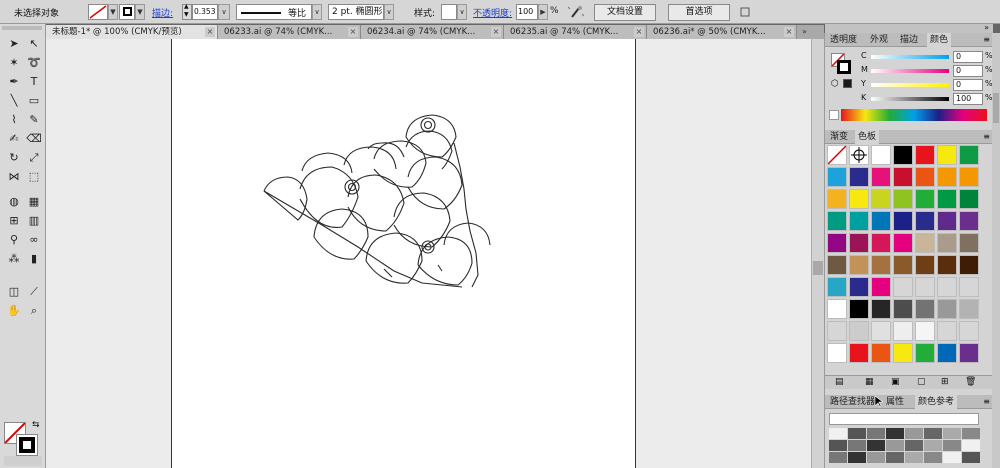  I want to click on artboard-tool-icon: ◫, so click(14, 292).